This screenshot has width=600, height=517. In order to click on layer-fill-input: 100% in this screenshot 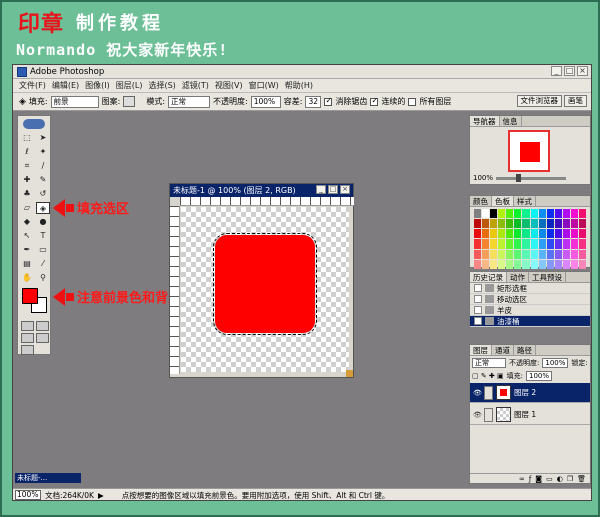, I will do `click(539, 376)`.